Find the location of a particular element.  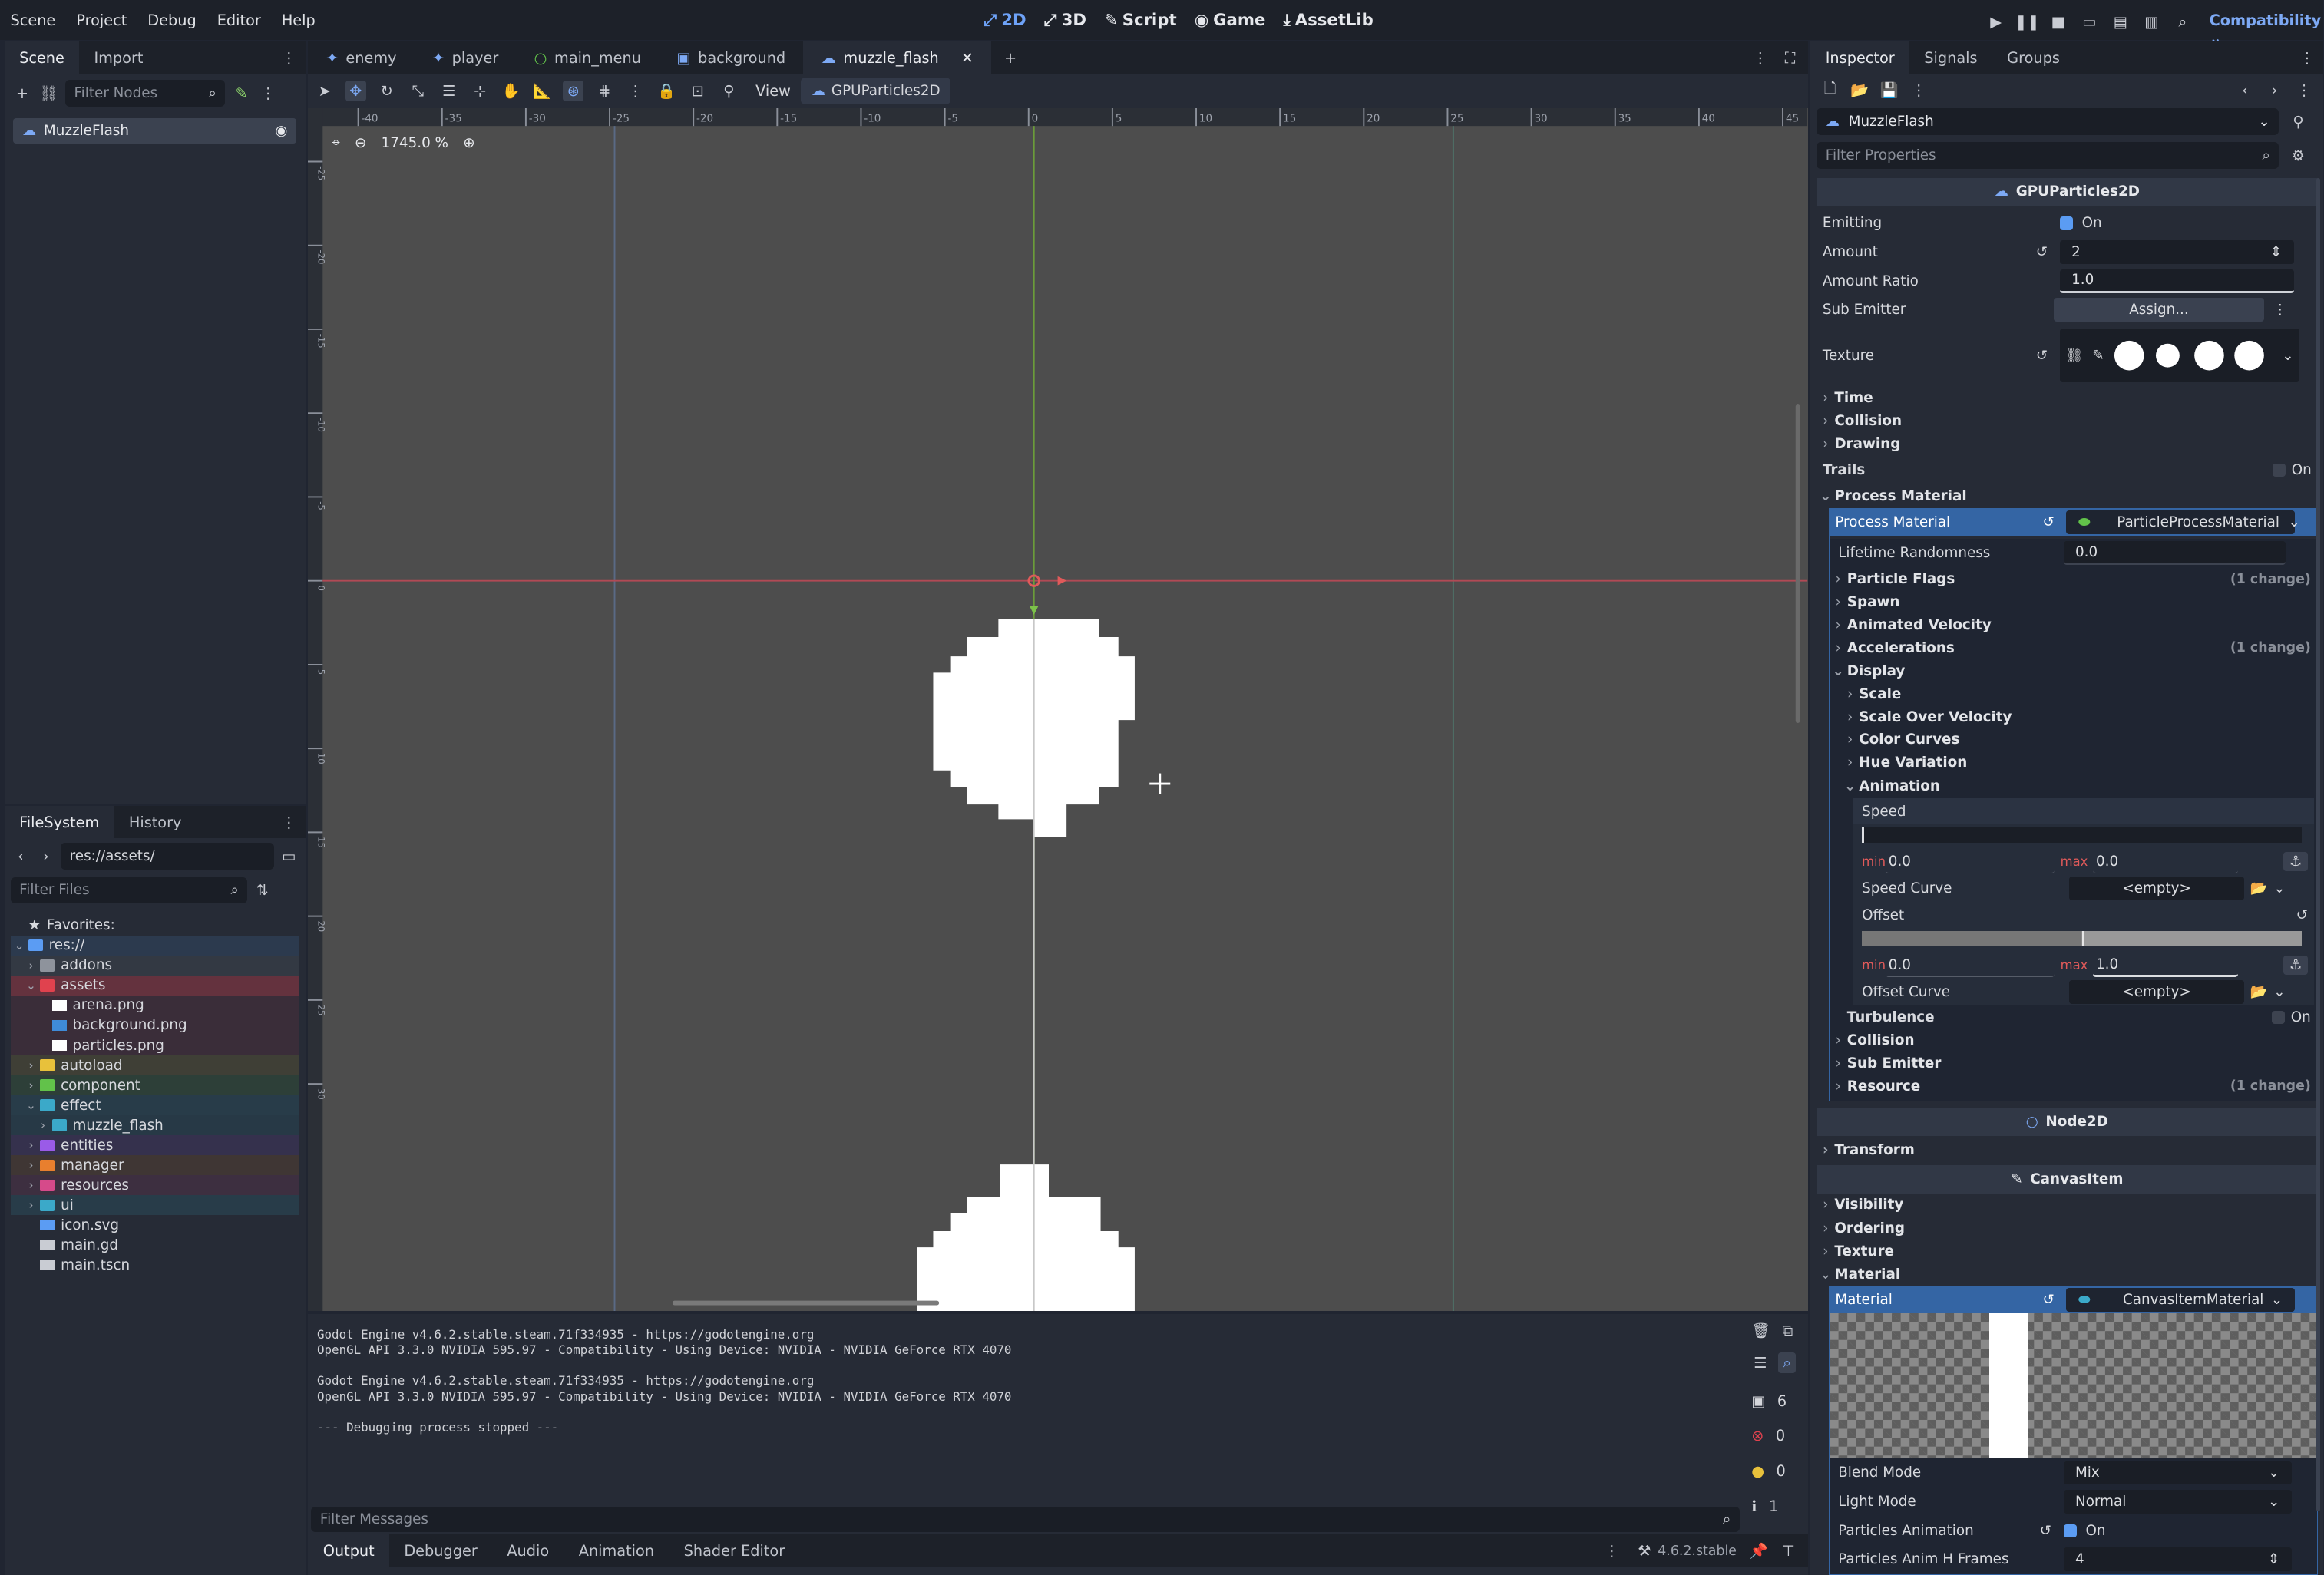

lock-range-icon: ⚓ is located at coordinates (2295, 966).